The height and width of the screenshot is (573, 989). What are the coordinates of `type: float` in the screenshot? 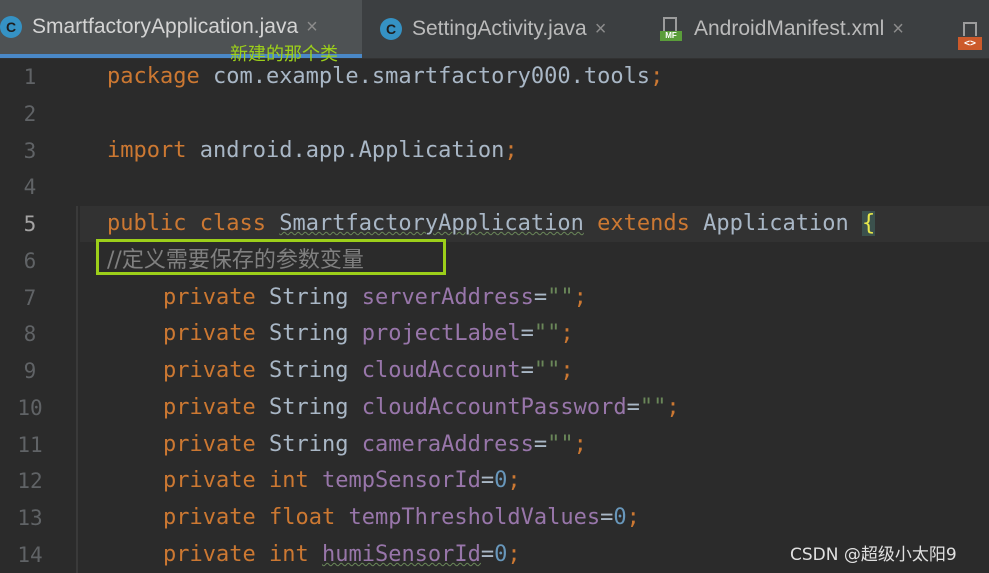 It's located at (302, 517).